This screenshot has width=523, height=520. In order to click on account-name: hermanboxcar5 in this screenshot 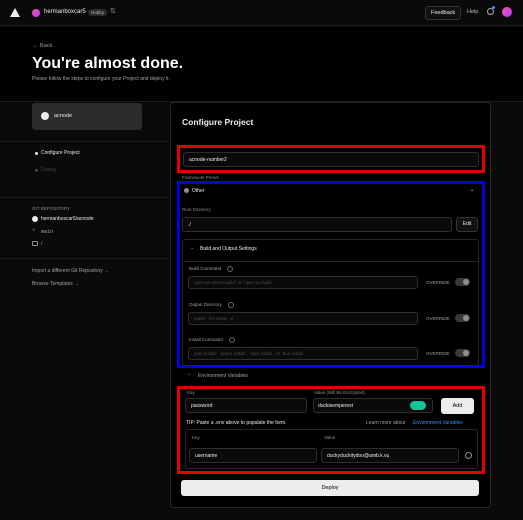, I will do `click(65, 12)`.